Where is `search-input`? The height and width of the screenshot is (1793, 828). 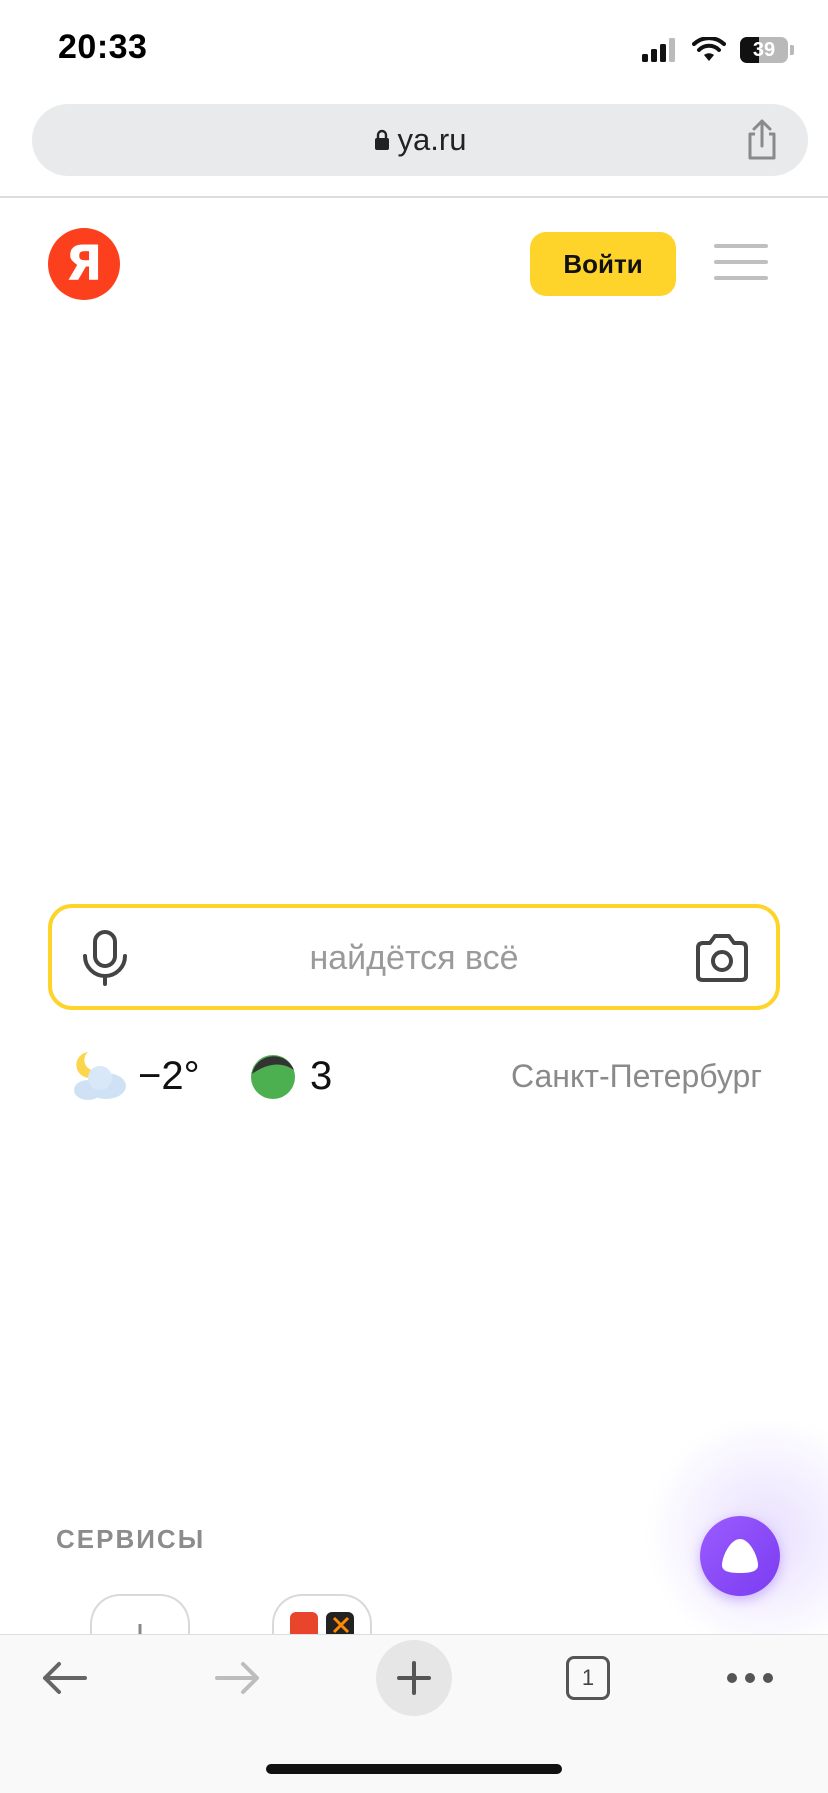
search-input is located at coordinates (414, 958).